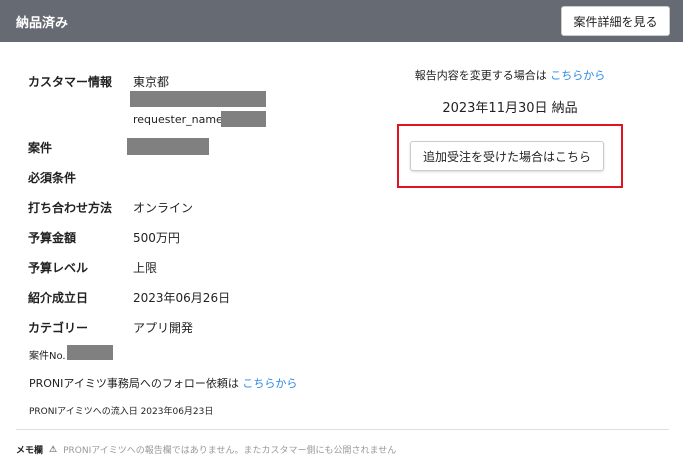 This screenshot has height=460, width=683. Describe the element at coordinates (47, 356) in the screenshot. I see `case-no-label: 案件No.` at that location.